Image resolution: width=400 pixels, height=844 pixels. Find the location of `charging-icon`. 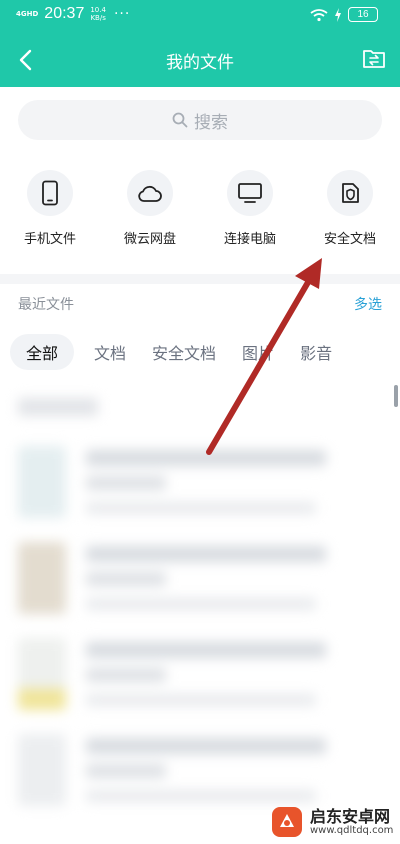

charging-icon is located at coordinates (338, 14).